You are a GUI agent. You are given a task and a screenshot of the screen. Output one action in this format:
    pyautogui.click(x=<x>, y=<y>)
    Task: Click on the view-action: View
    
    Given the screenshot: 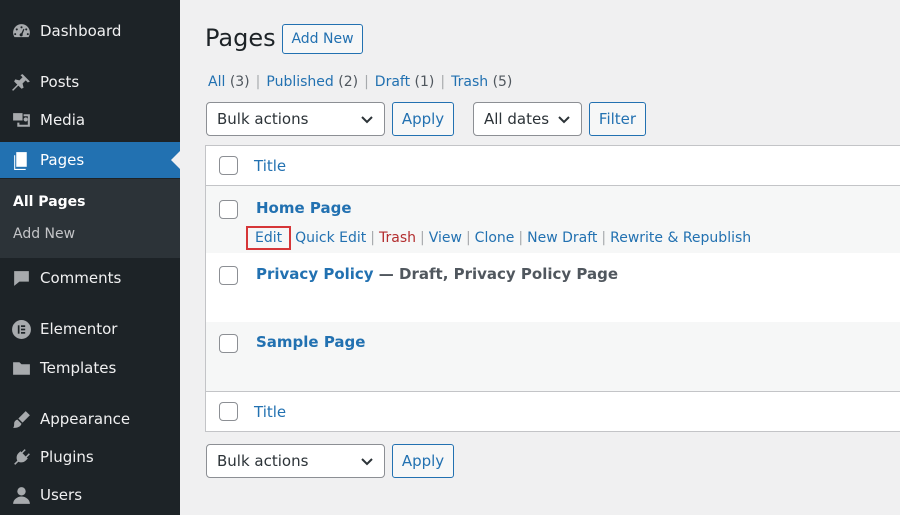 What is the action you would take?
    pyautogui.click(x=445, y=238)
    